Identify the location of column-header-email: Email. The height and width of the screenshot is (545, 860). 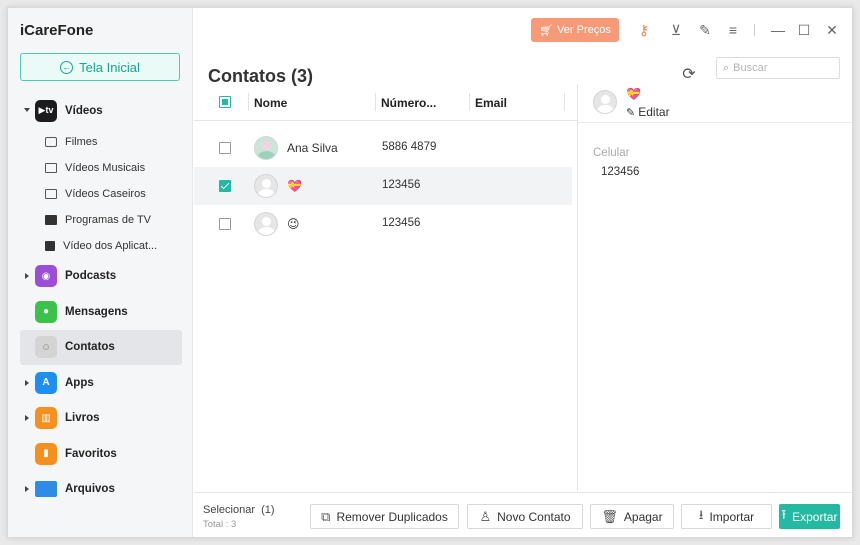
(491, 103).